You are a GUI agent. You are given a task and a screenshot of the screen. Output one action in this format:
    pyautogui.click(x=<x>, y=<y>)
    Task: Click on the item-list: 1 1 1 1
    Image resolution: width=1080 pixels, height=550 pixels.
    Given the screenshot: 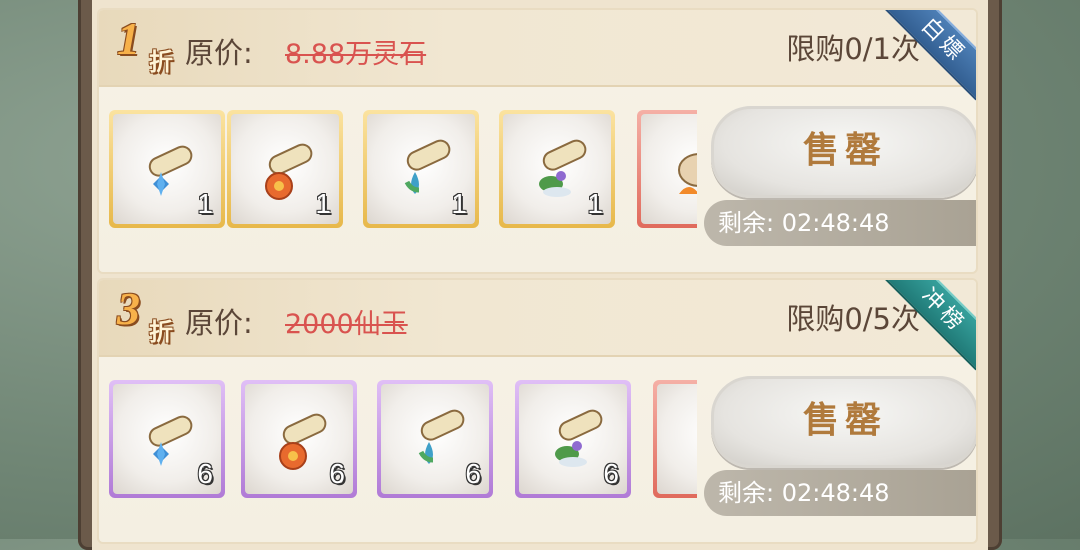 What is the action you would take?
    pyautogui.click(x=403, y=172)
    